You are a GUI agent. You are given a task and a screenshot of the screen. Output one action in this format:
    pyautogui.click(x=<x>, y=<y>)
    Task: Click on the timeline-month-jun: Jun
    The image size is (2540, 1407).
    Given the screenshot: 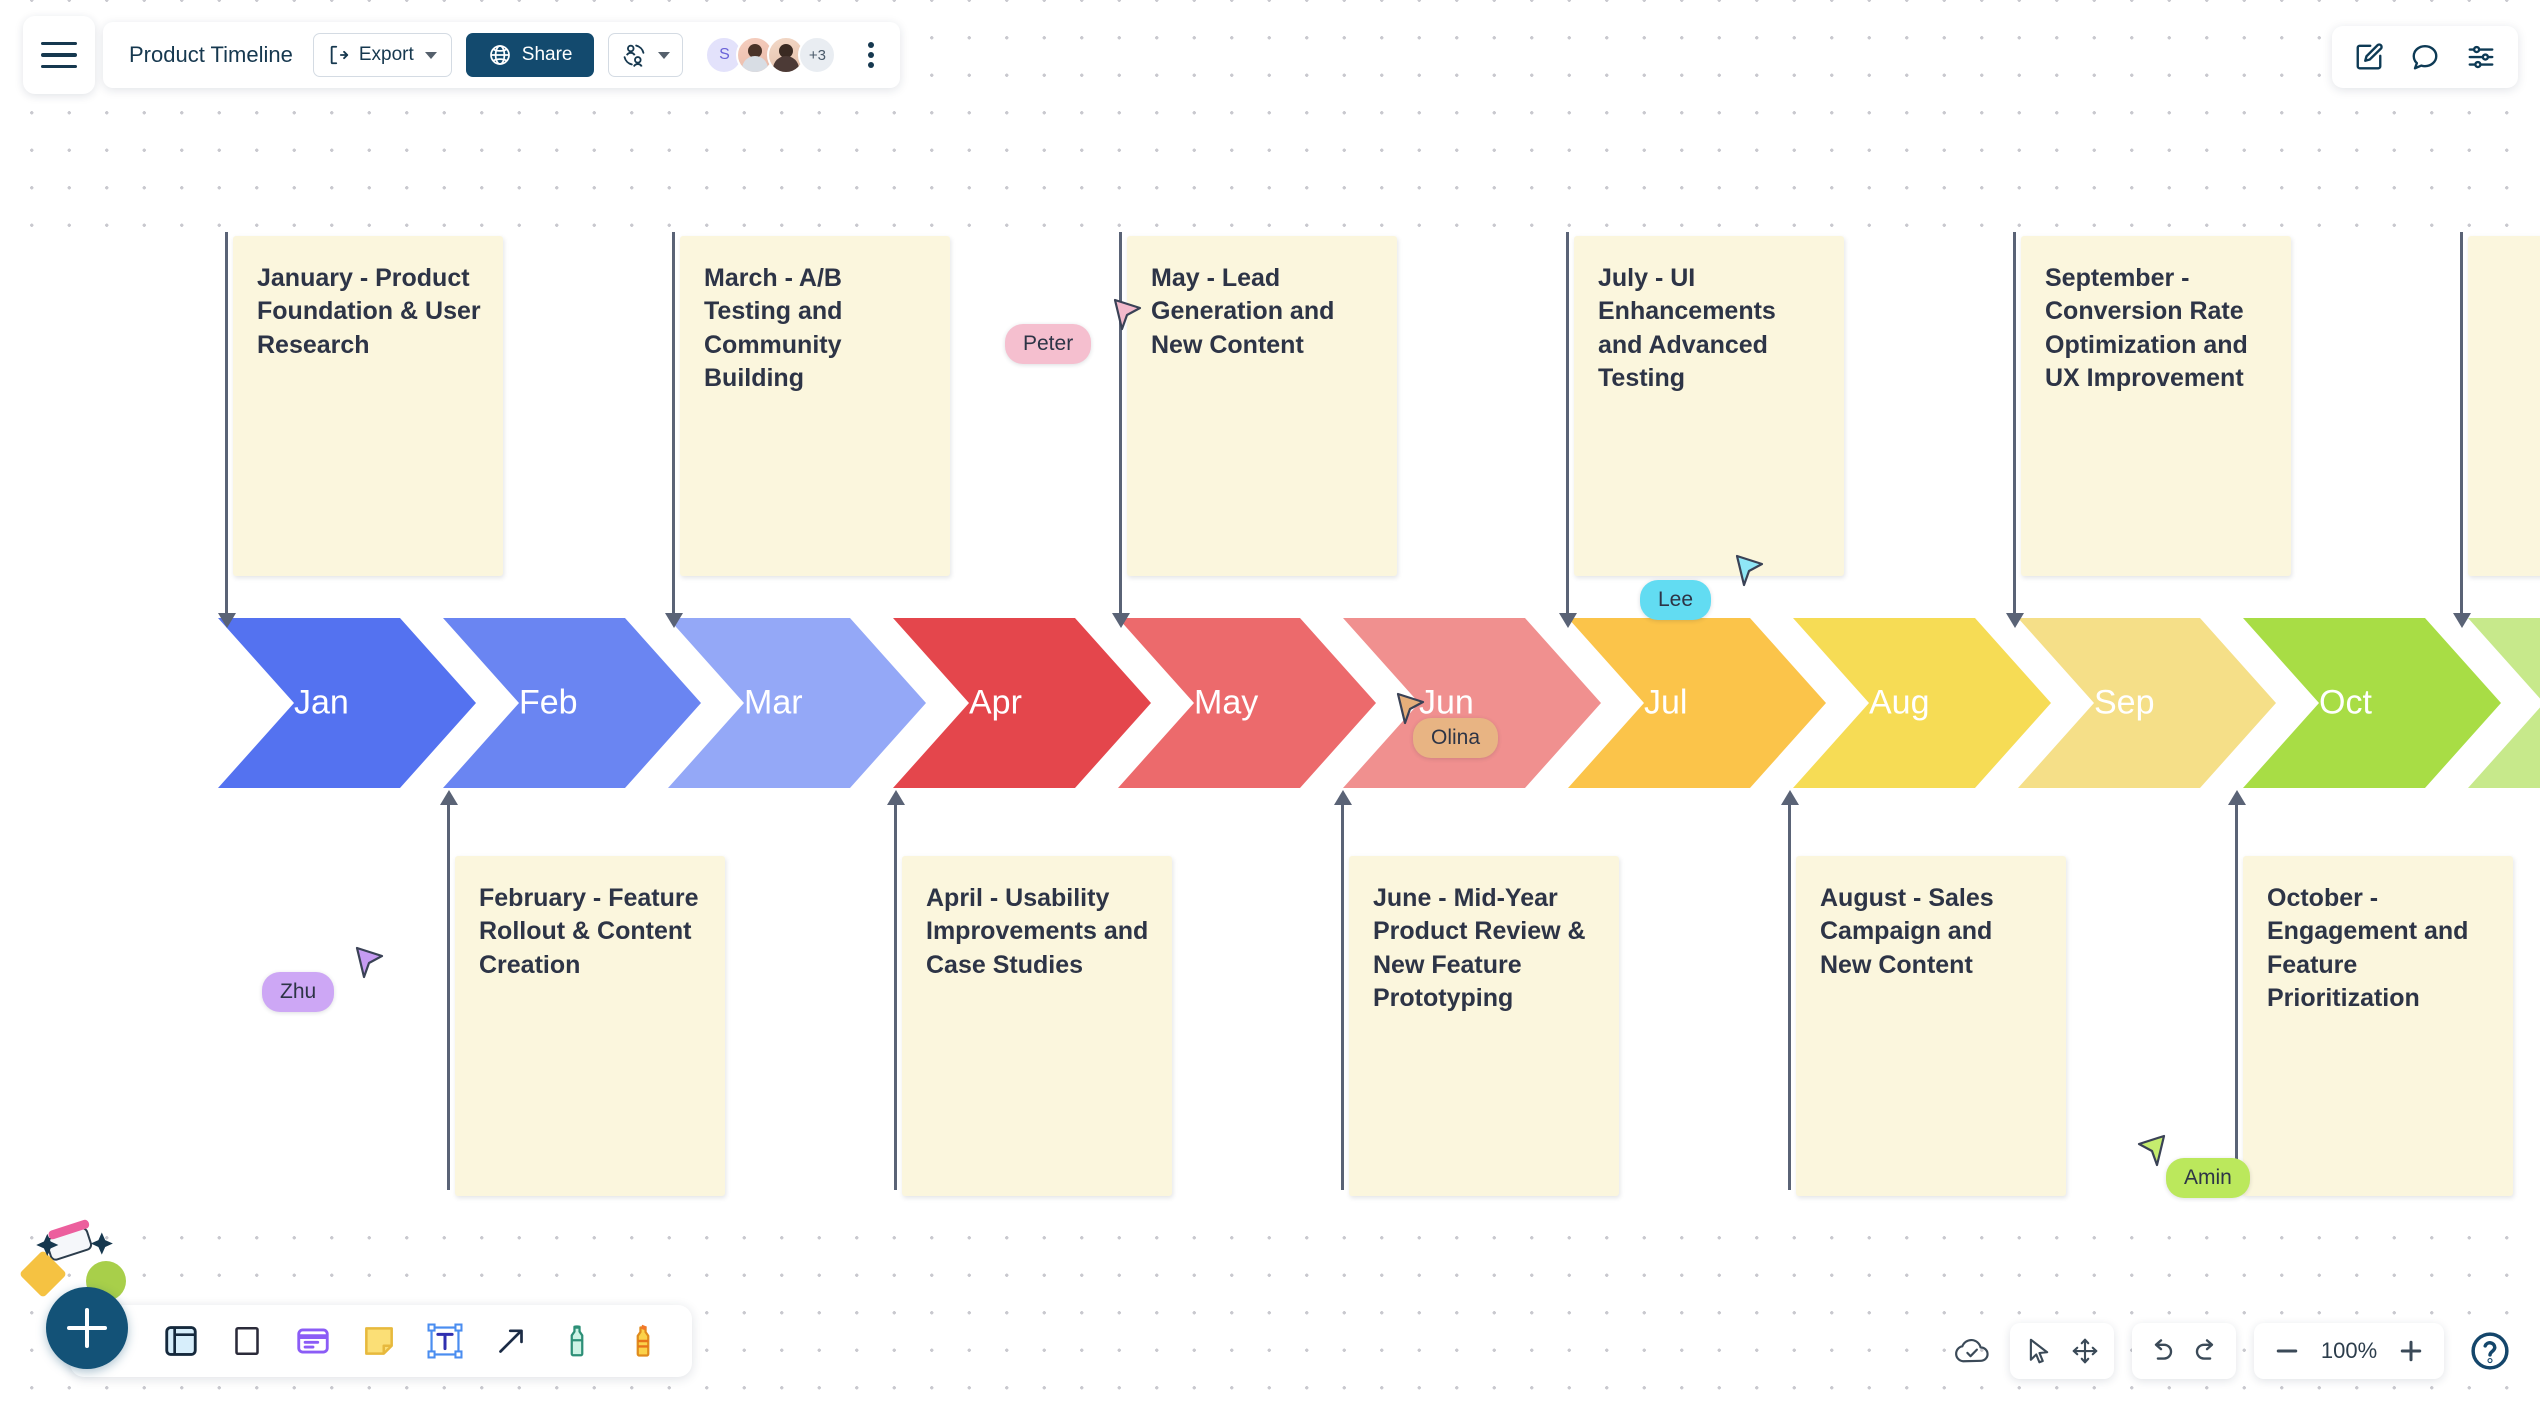 What is the action you would take?
    pyautogui.click(x=1472, y=703)
    